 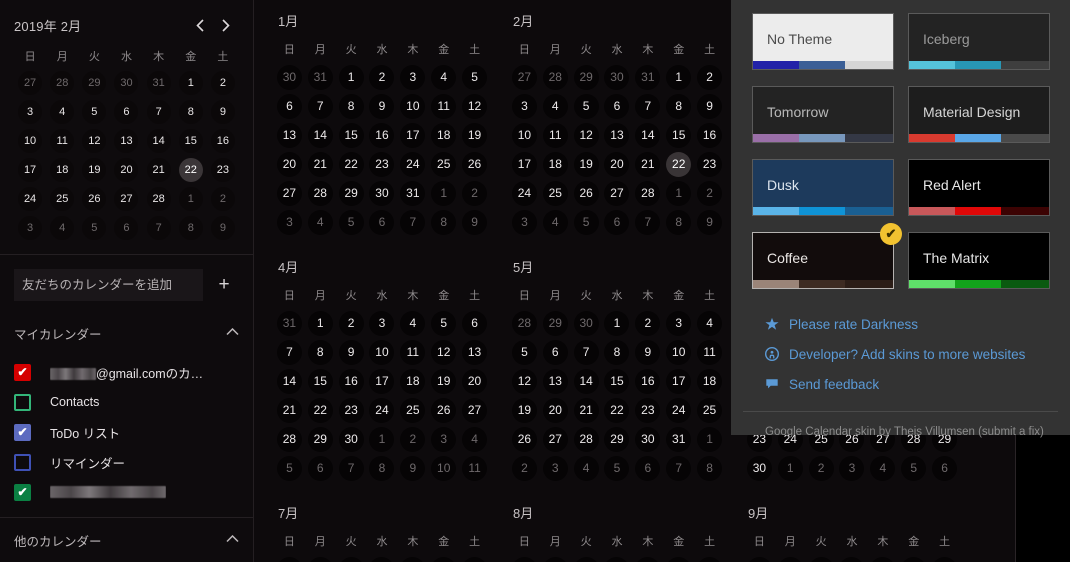 I want to click on day-cell: 11, so click(x=443, y=106).